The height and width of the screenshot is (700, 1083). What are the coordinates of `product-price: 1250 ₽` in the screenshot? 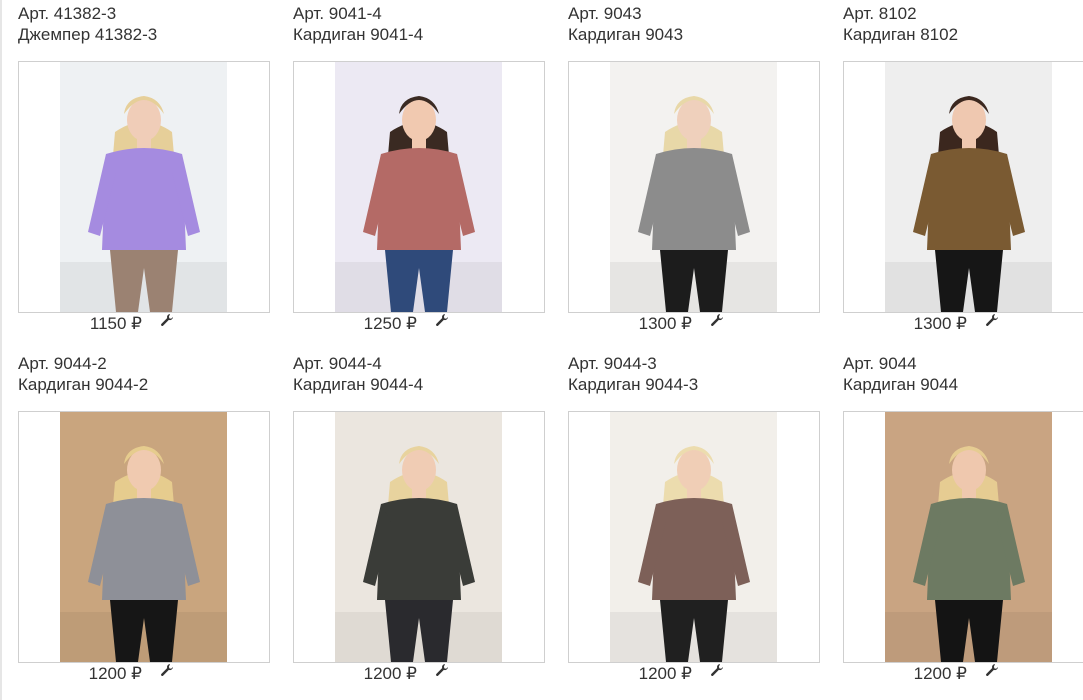 It's located at (390, 323).